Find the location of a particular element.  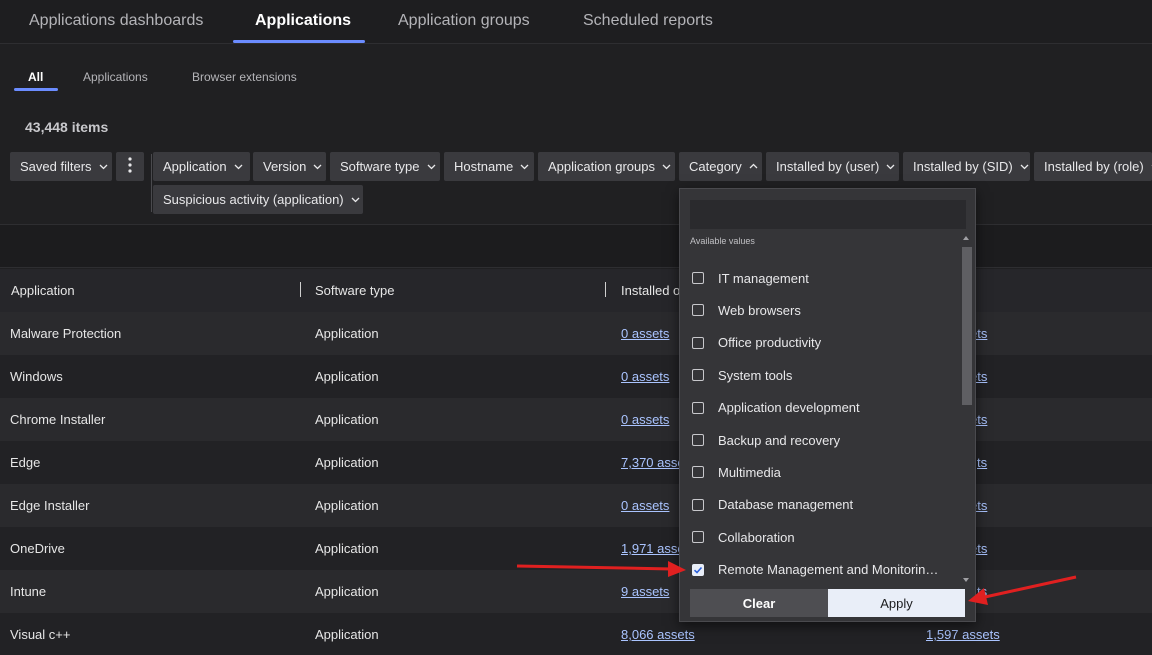

cell-application: Edge is located at coordinates (25, 462).